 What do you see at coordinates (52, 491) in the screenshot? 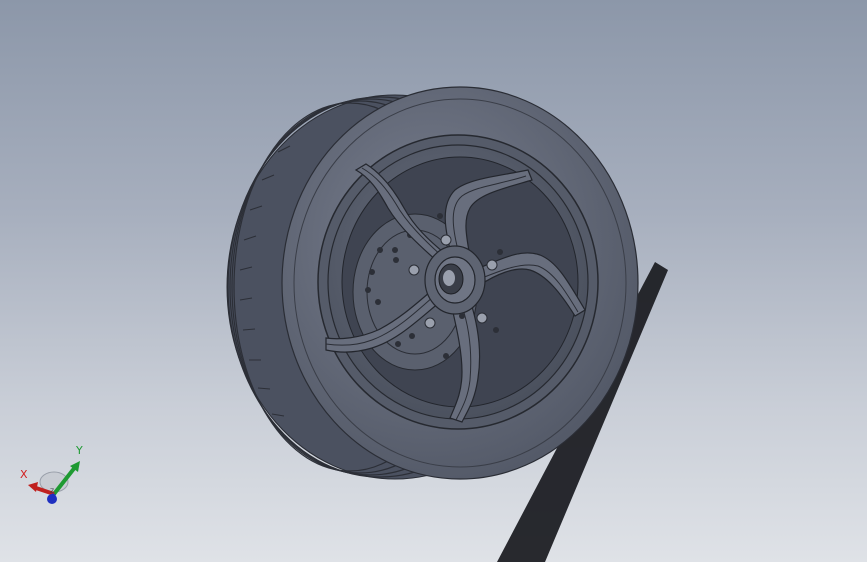
I see `axis-z-label: Z` at bounding box center [52, 491].